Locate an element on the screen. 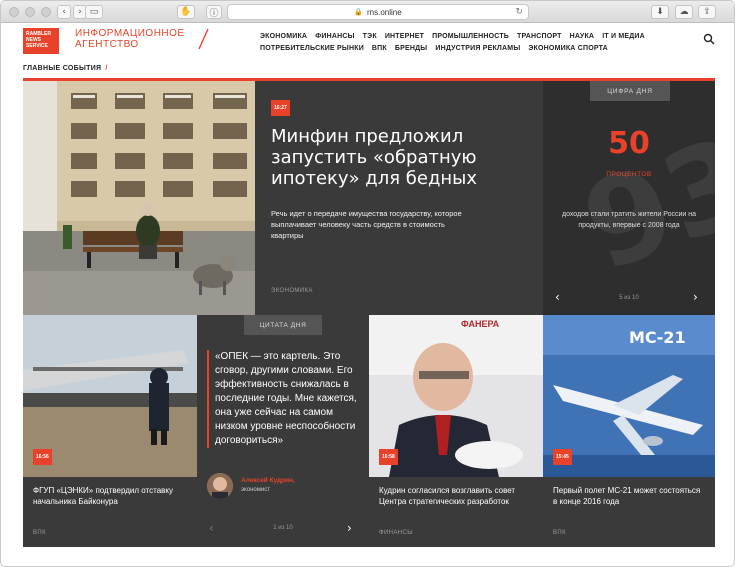 This screenshot has width=735, height=567. time-badge: 16:58 is located at coordinates (388, 457).